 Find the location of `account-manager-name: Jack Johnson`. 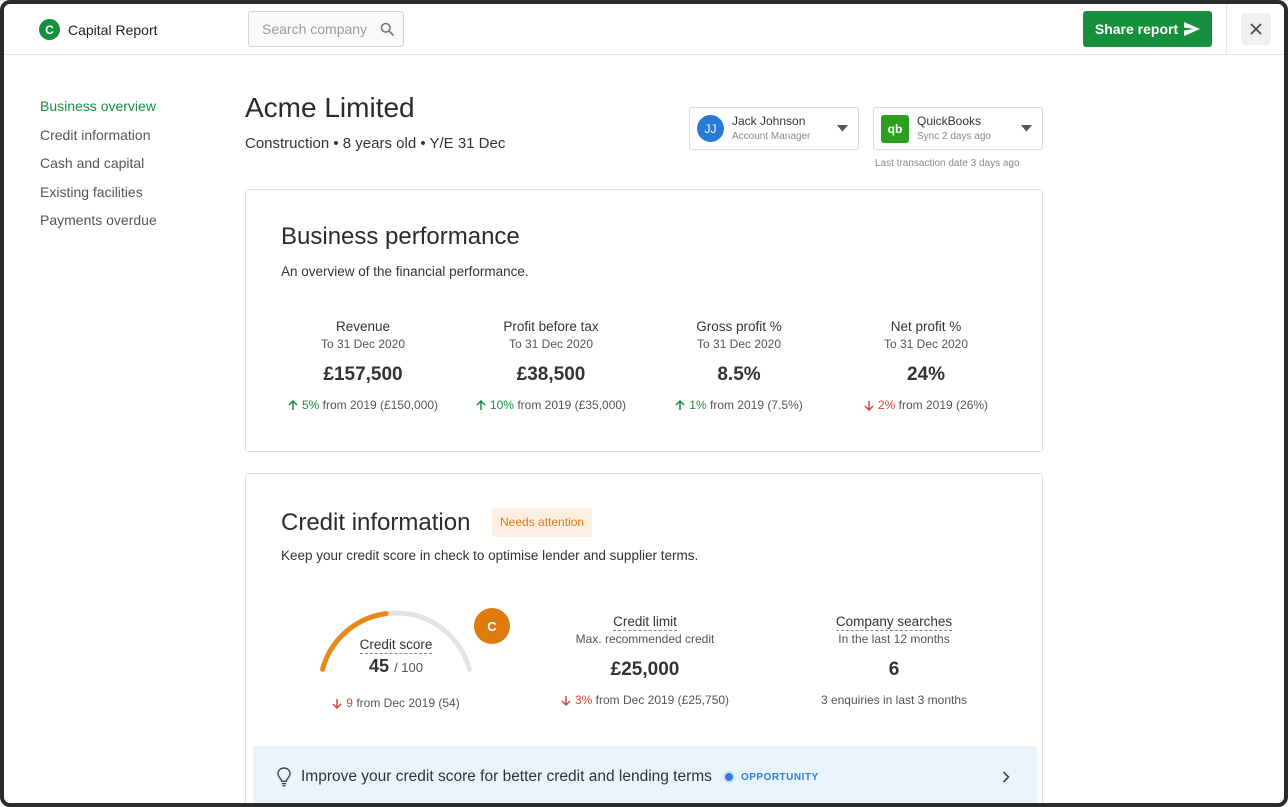

account-manager-name: Jack Johnson is located at coordinates (769, 120).